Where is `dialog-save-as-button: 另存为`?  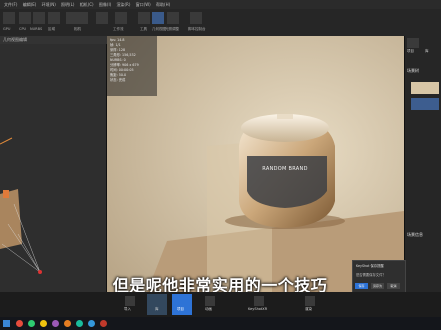
dialog-save-as-button: 另存为 is located at coordinates (377, 286).